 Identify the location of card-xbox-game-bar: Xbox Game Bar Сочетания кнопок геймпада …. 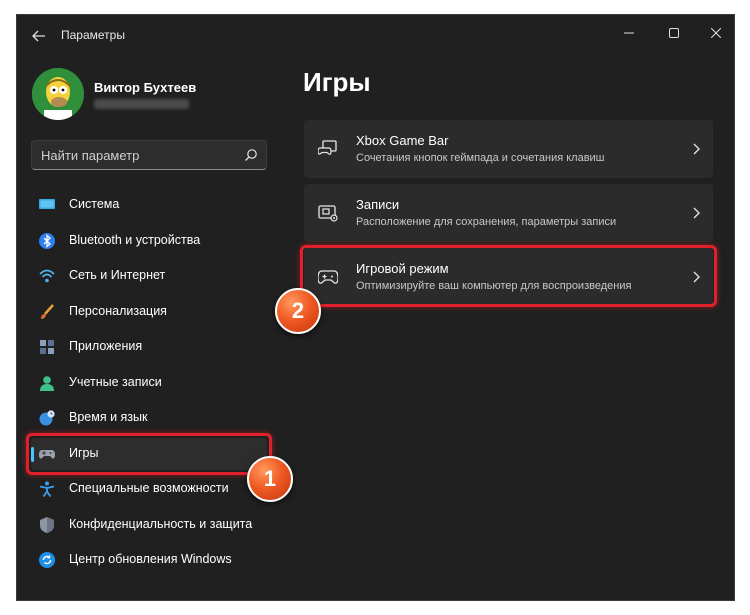
(508, 149).